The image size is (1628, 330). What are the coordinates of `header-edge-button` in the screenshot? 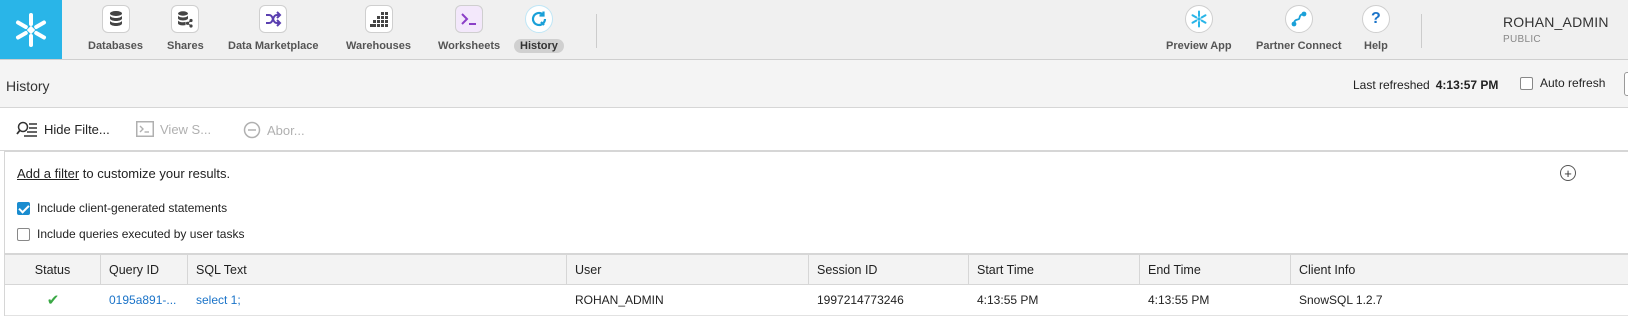 It's located at (1626, 84).